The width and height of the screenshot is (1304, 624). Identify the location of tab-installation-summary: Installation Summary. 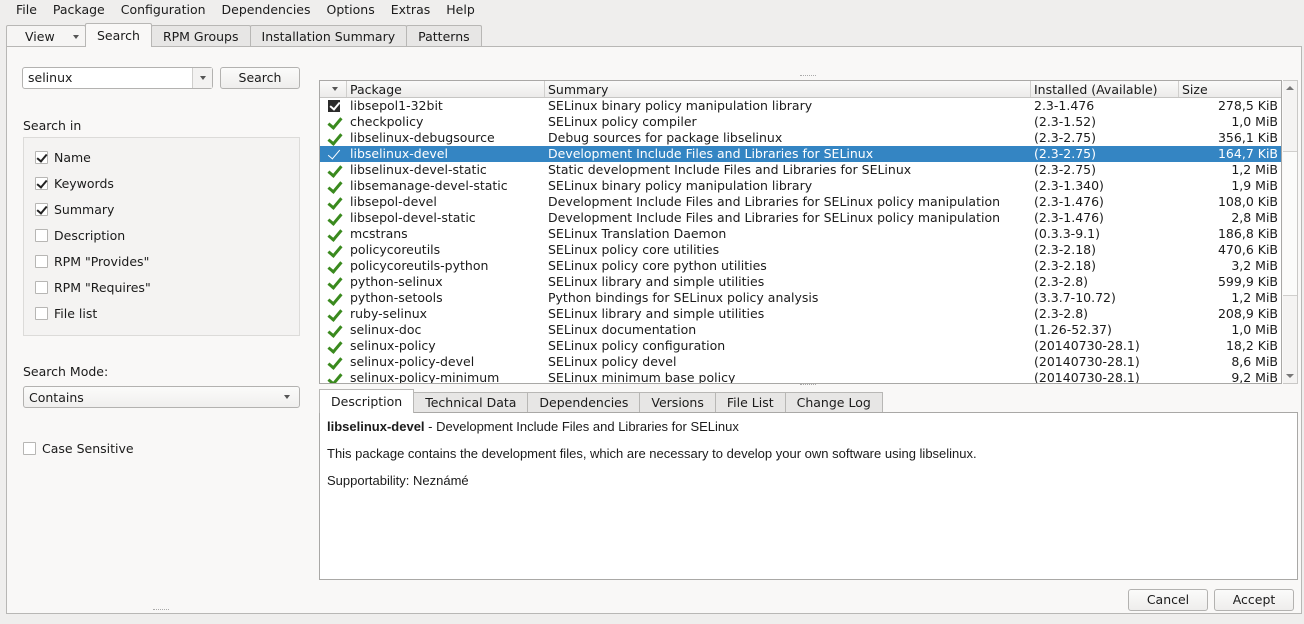
(328, 36).